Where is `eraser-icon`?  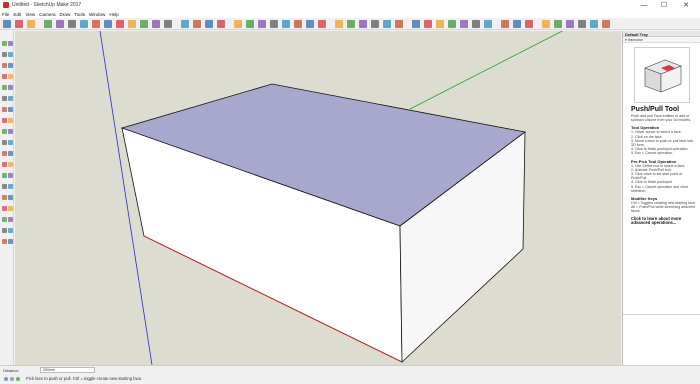 eraser-icon is located at coordinates (10, 43).